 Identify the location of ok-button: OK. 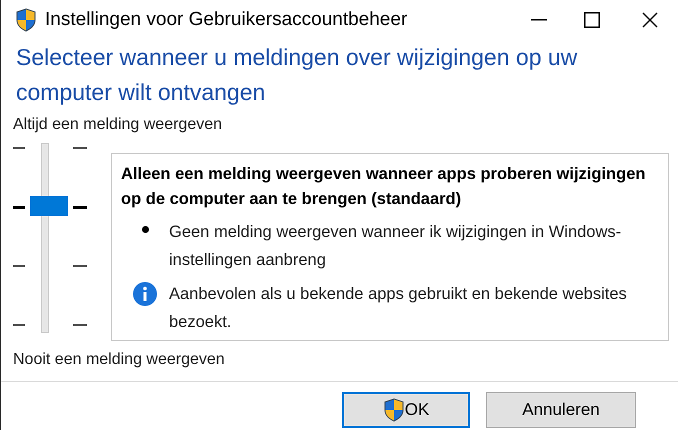
(406, 410).